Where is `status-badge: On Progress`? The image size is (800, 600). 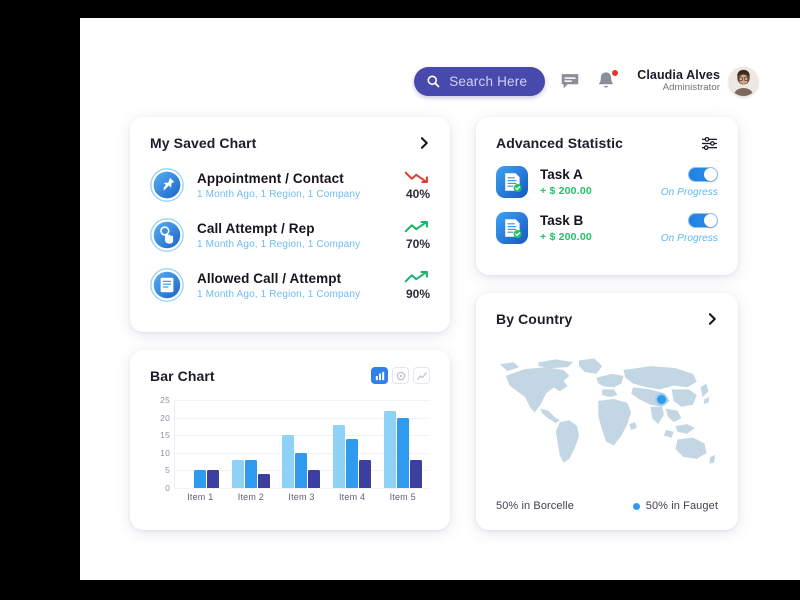
status-badge: On Progress is located at coordinates (689, 238).